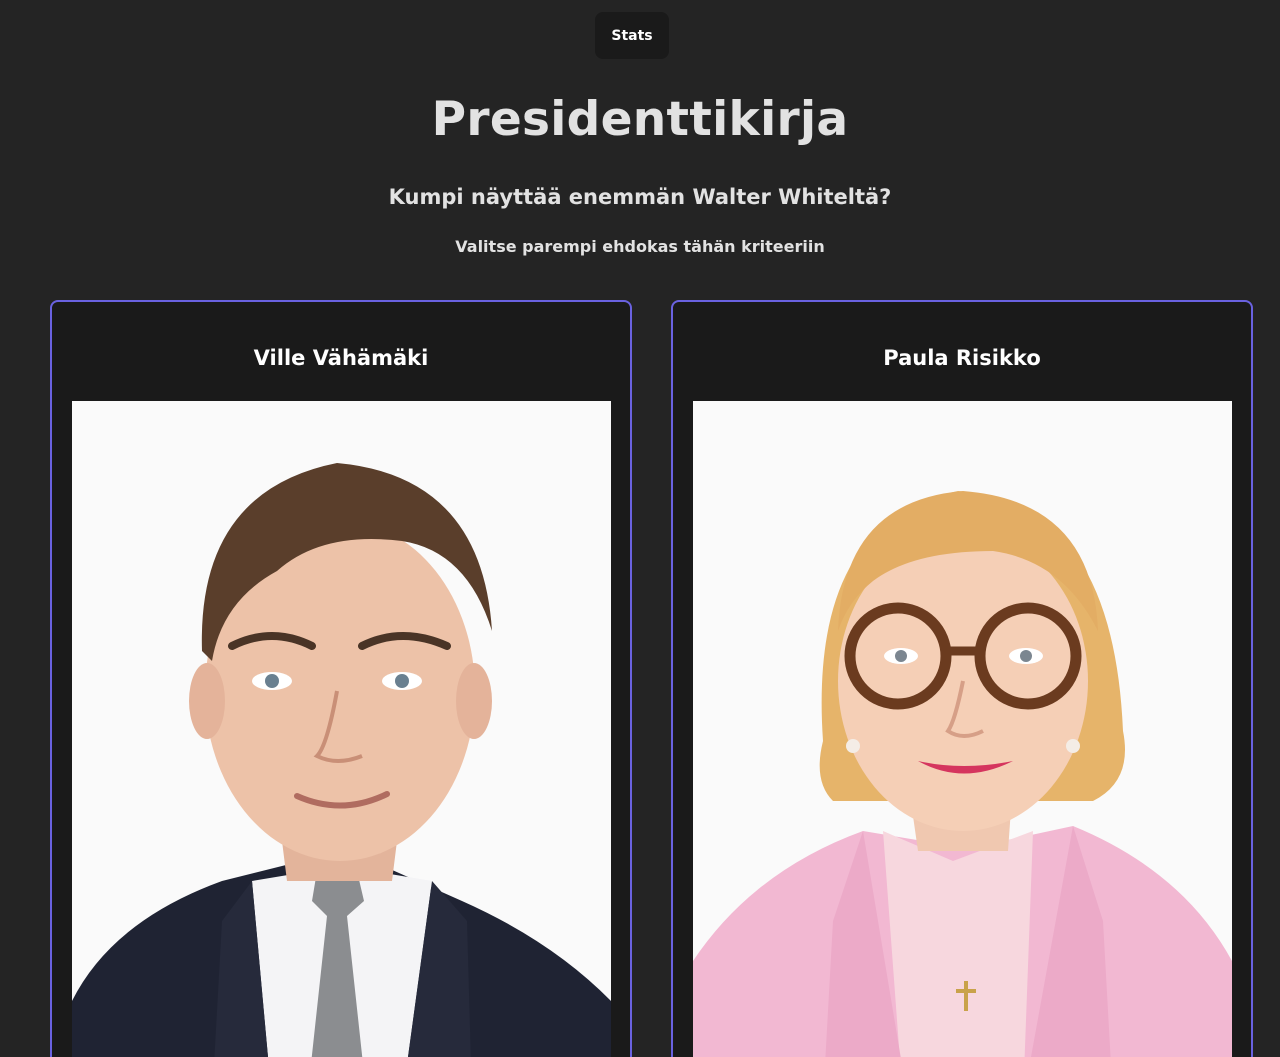  I want to click on candidate-name: Paula Risikko, so click(962, 358).